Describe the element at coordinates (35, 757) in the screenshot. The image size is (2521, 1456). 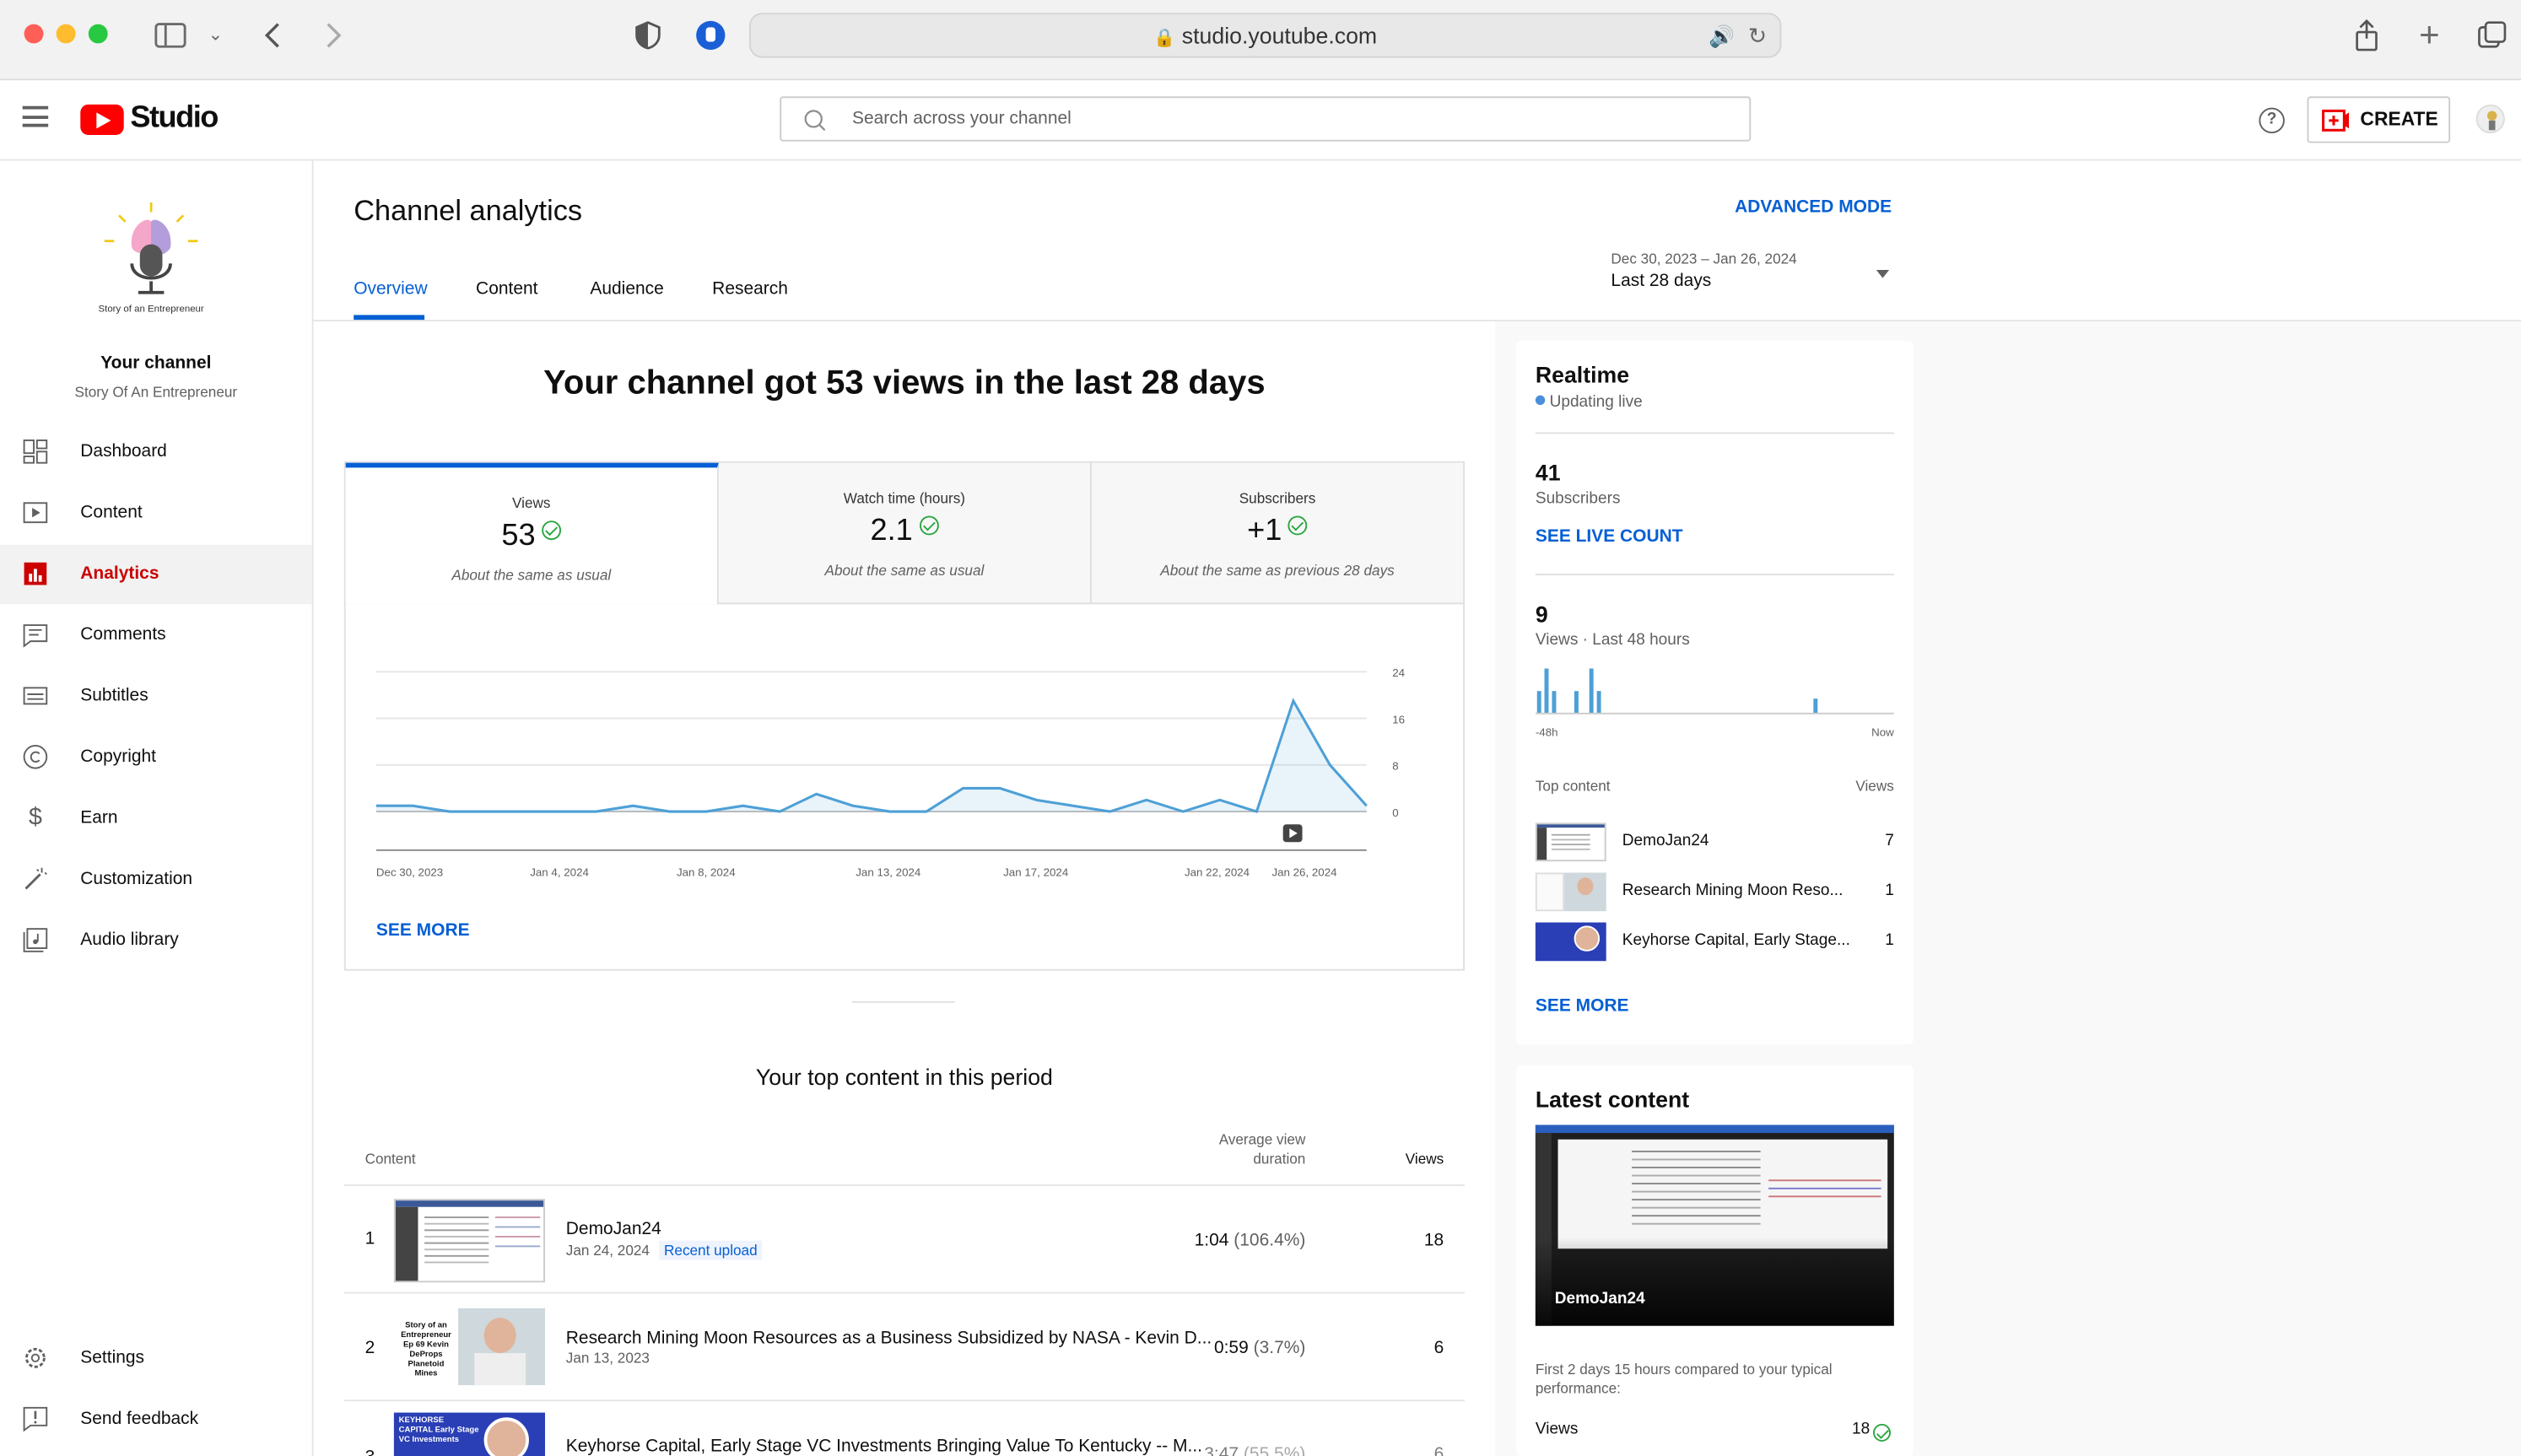
I see `copyright-icon` at that location.